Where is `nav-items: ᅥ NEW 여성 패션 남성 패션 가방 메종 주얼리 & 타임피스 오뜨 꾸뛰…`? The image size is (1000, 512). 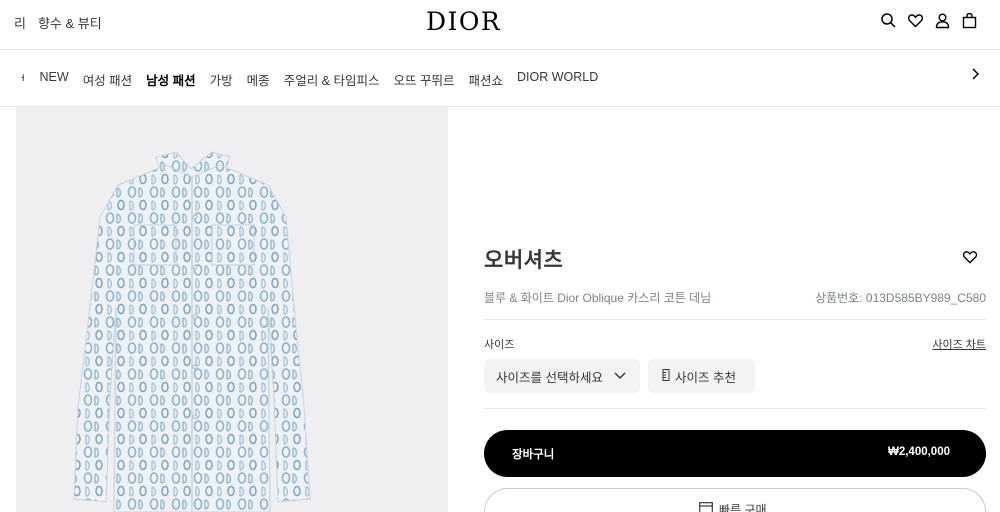
nav-items: ᅥ NEW 여성 패션 남성 패션 가방 메종 주얼리 & 타임피스 오뜨 꾸뛰… is located at coordinates (306, 79).